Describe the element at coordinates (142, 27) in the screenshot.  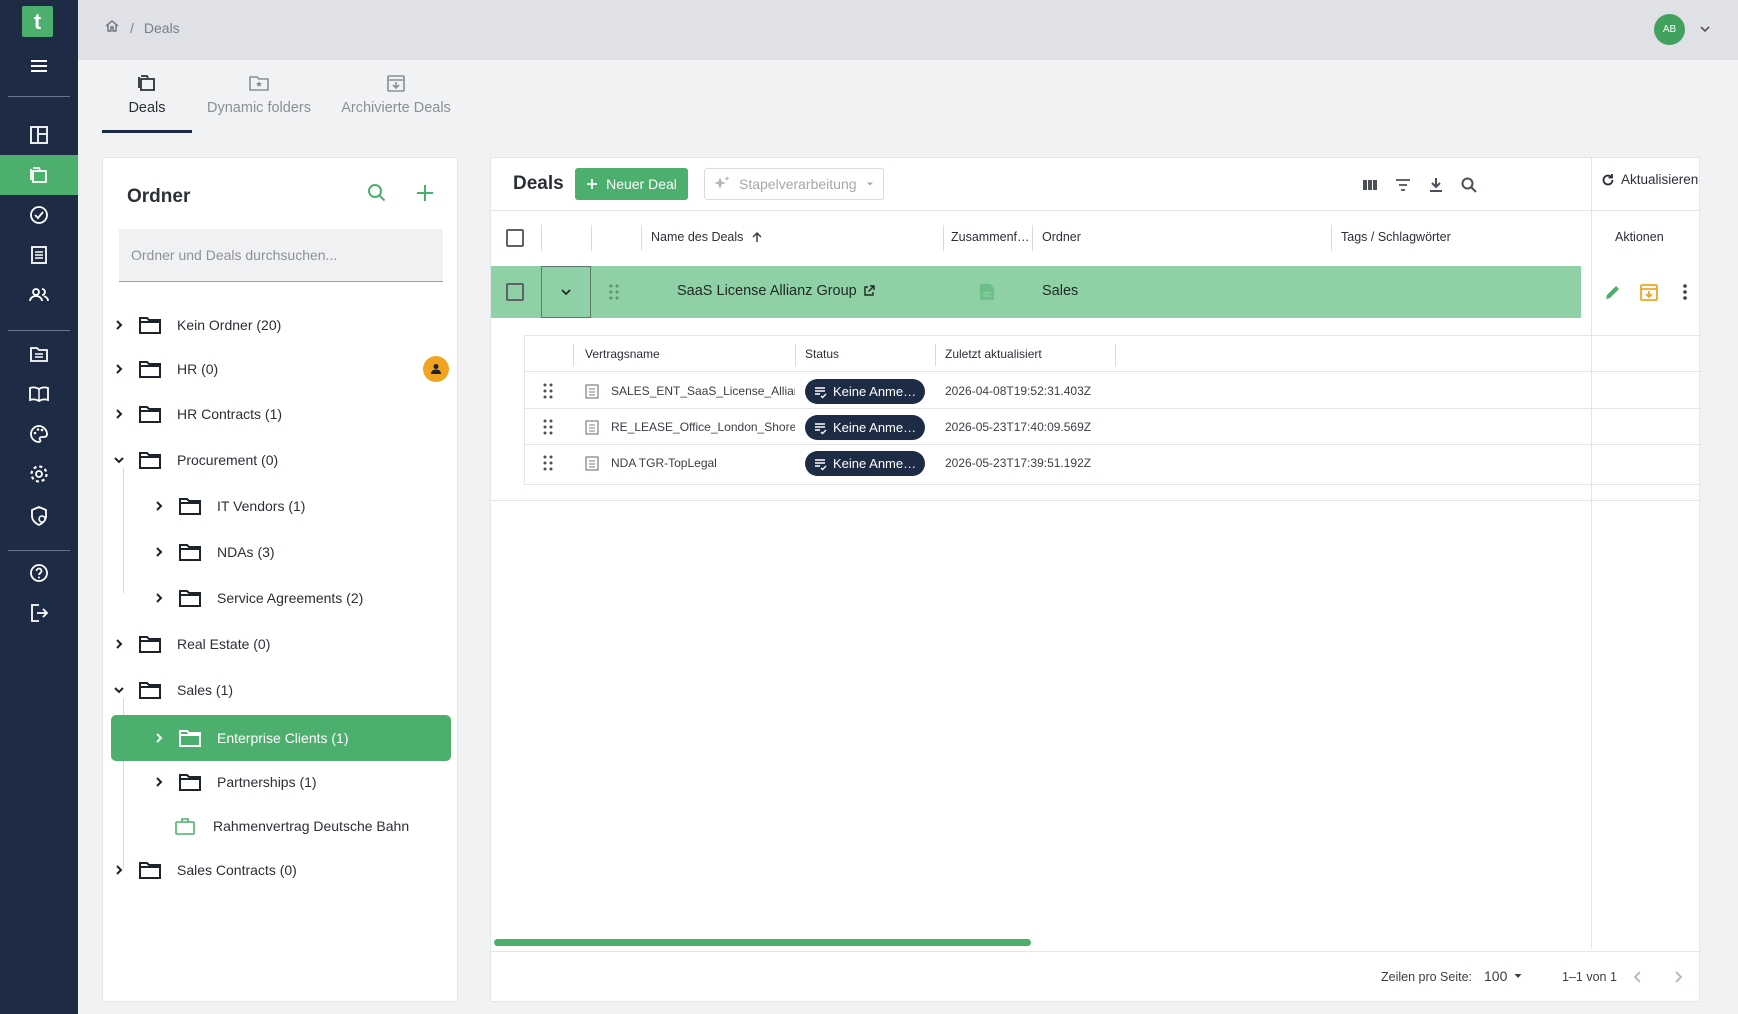
I see `breadcrumb: / Deals` at that location.